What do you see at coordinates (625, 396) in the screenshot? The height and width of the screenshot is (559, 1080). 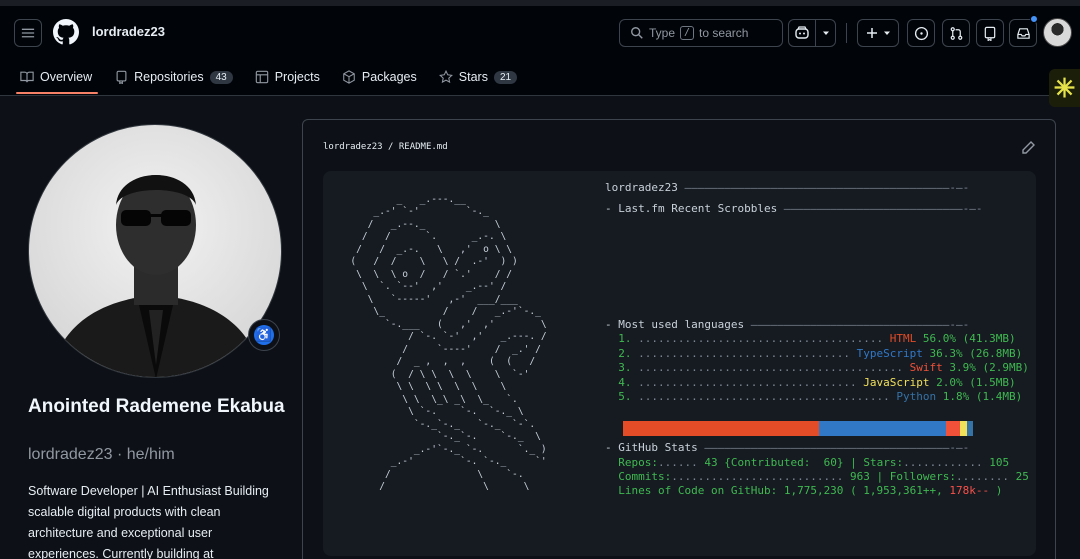 I see `language-rank: 5.` at bounding box center [625, 396].